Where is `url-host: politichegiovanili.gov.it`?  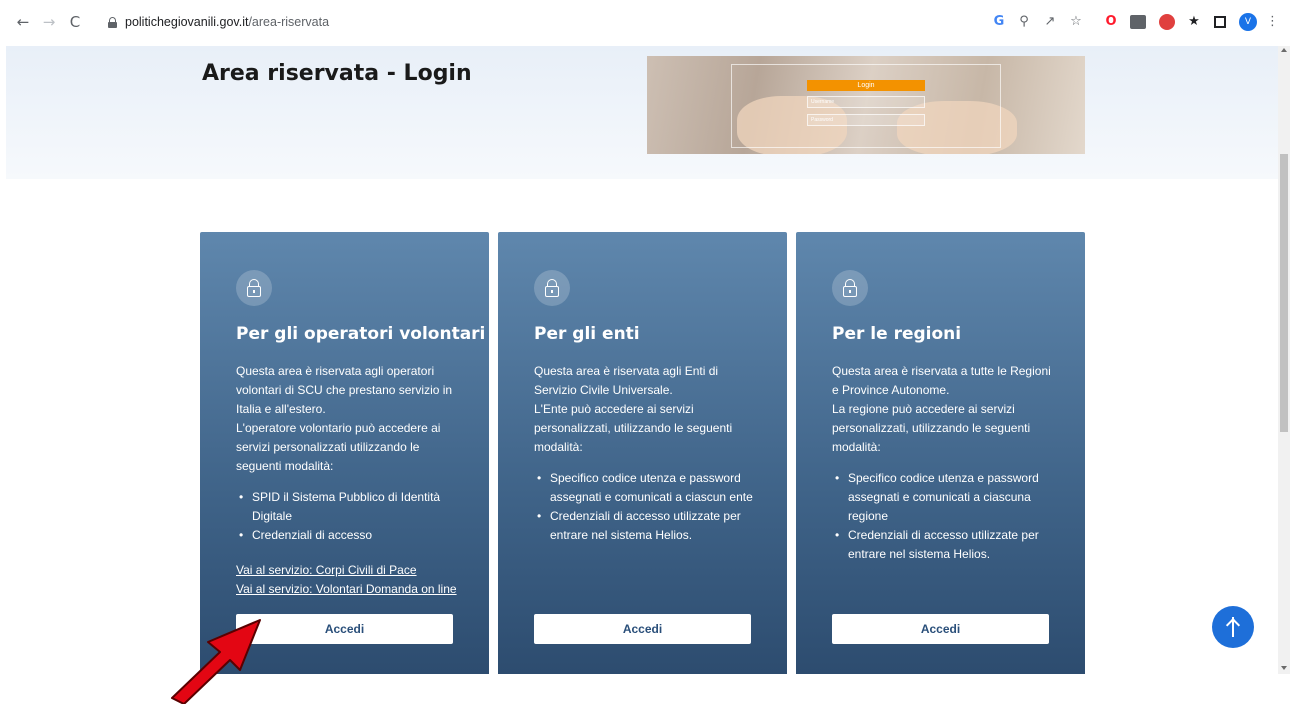 url-host: politichegiovanili.gov.it is located at coordinates (187, 22).